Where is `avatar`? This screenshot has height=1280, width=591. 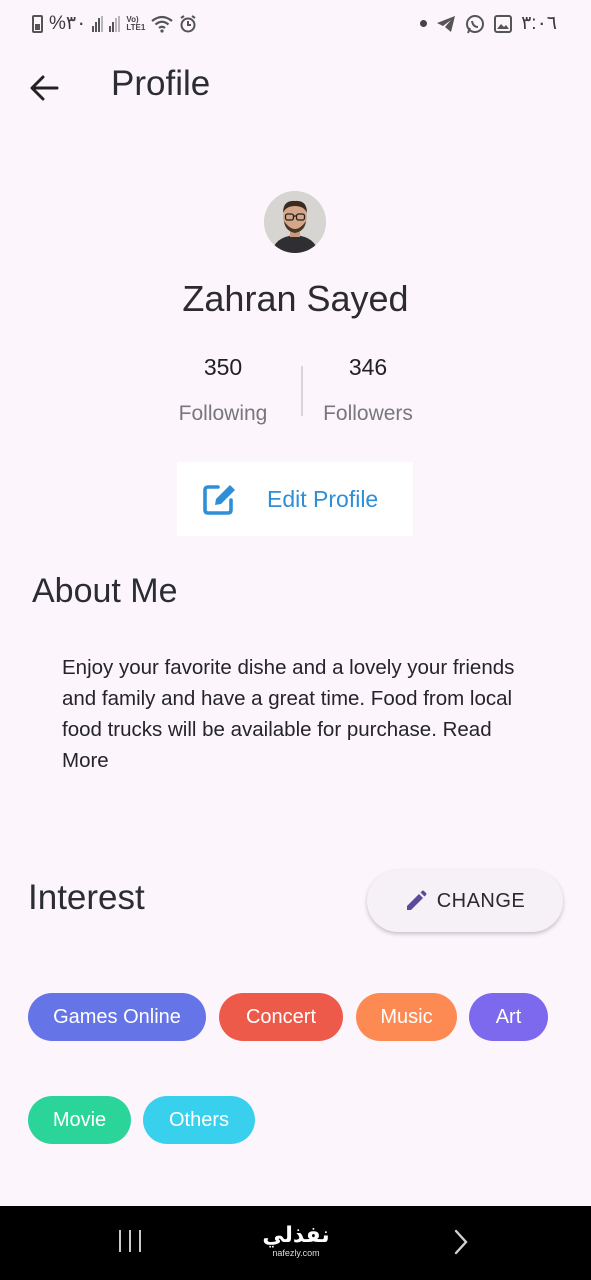 avatar is located at coordinates (295, 222).